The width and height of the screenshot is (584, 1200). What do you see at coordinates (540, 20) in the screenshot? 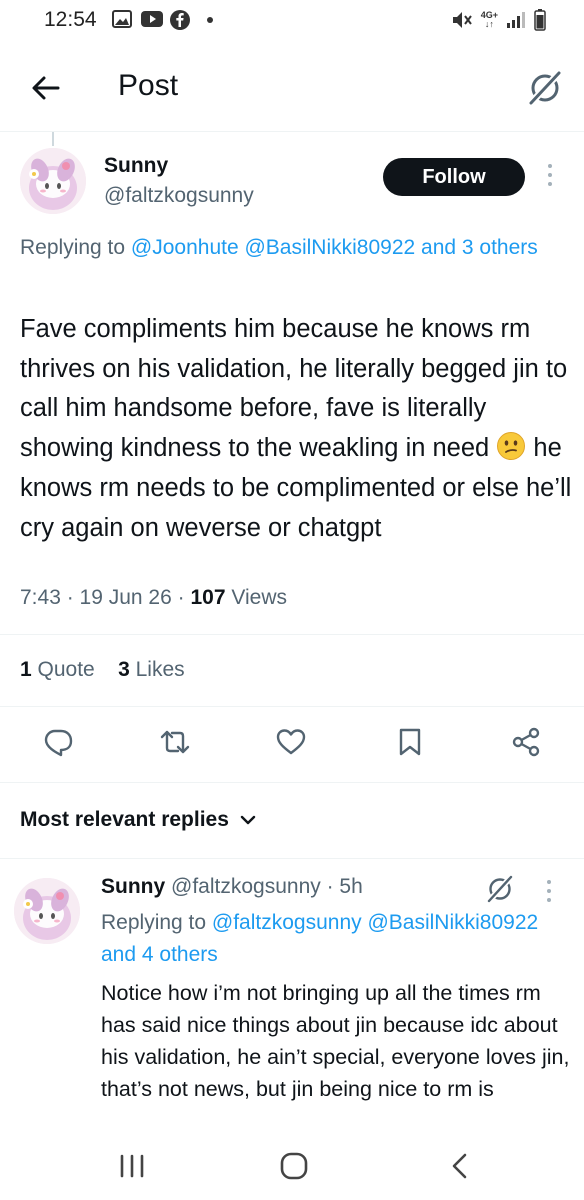
I see `battery-icon` at bounding box center [540, 20].